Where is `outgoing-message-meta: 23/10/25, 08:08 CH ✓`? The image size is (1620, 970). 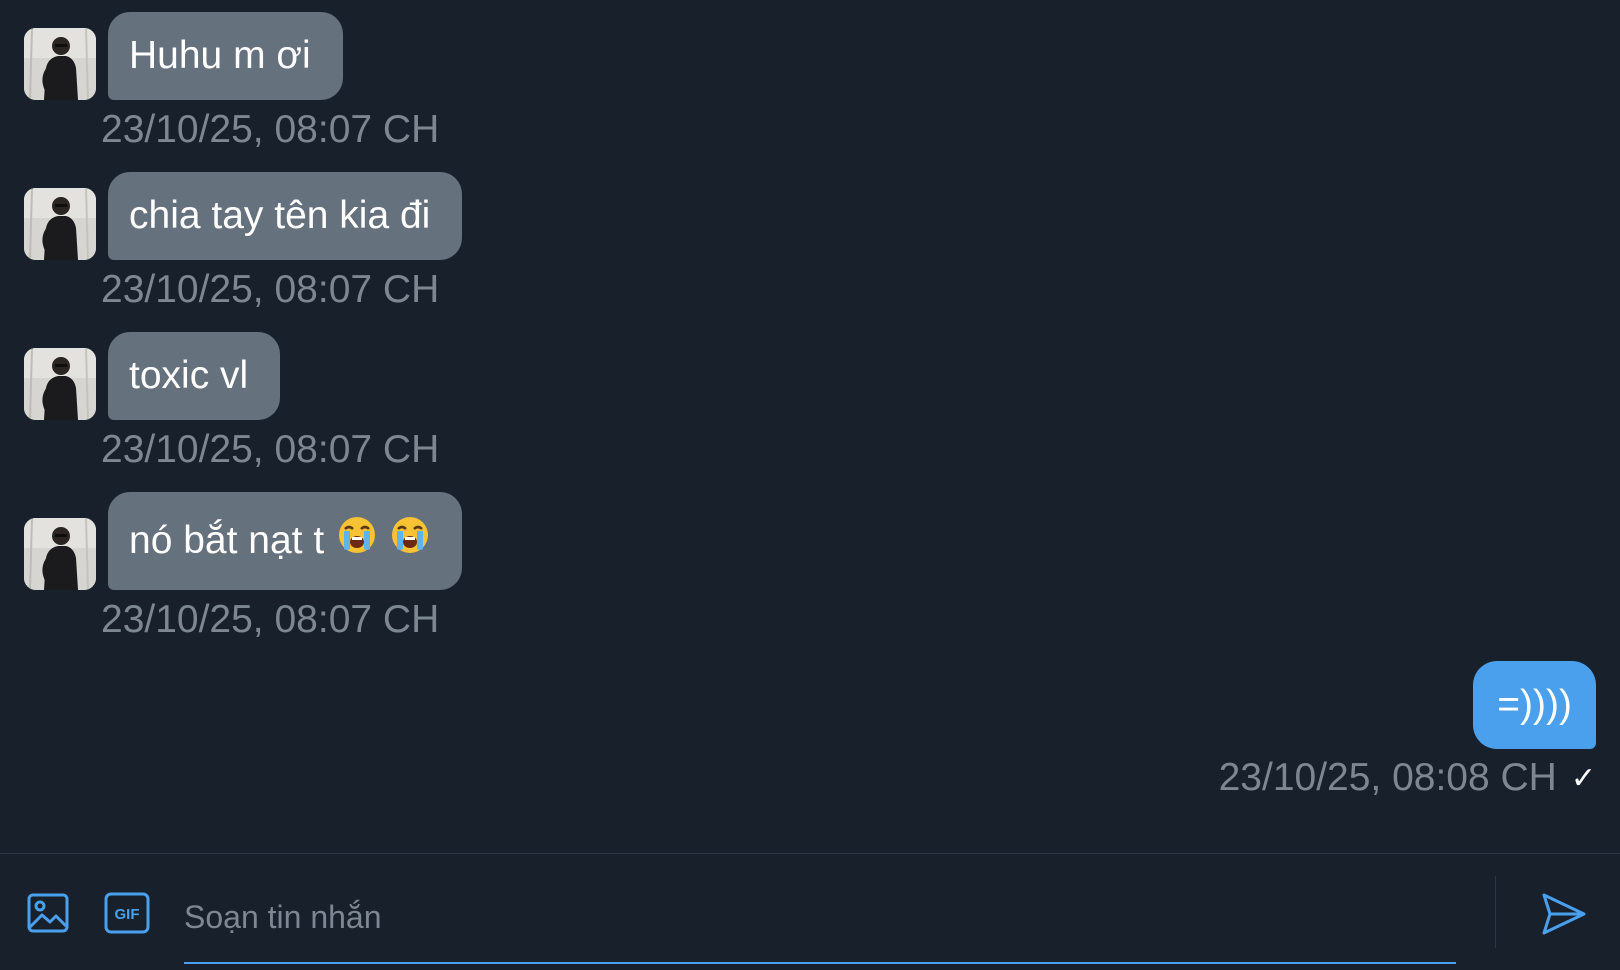 outgoing-message-meta: 23/10/25, 08:08 CH ✓ is located at coordinates (1407, 778).